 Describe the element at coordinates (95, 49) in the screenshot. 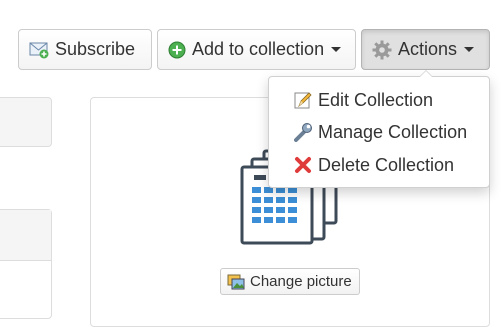

I see `subscribe-label: Subscribe` at that location.